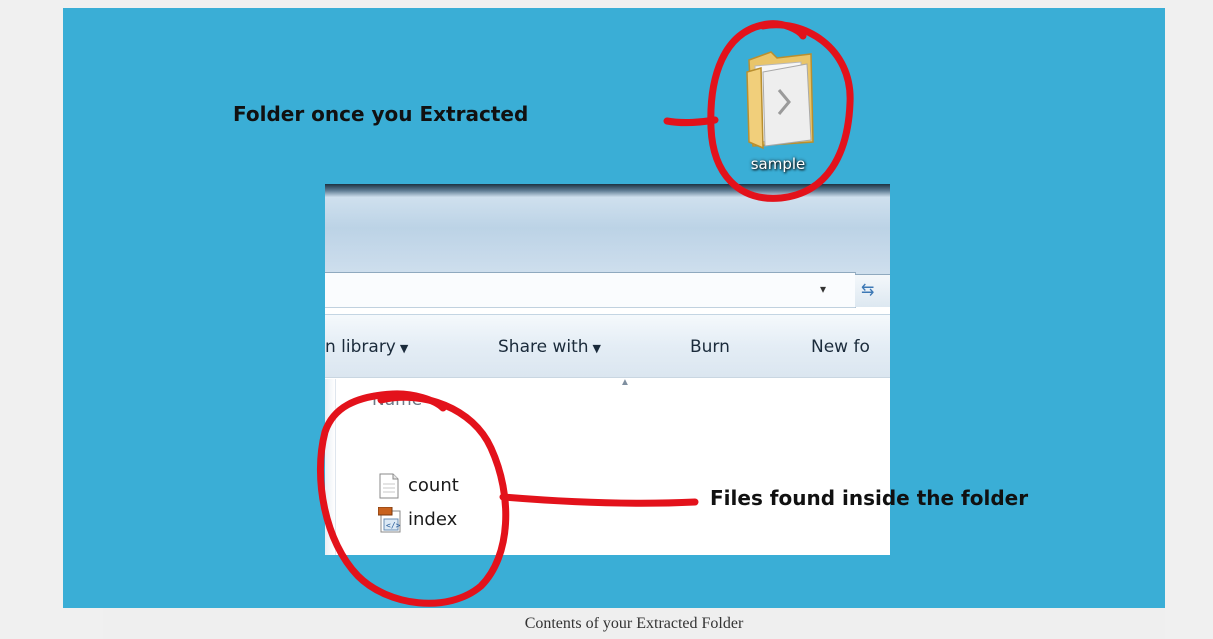  I want to click on refresh-button: ⇆, so click(872, 290).